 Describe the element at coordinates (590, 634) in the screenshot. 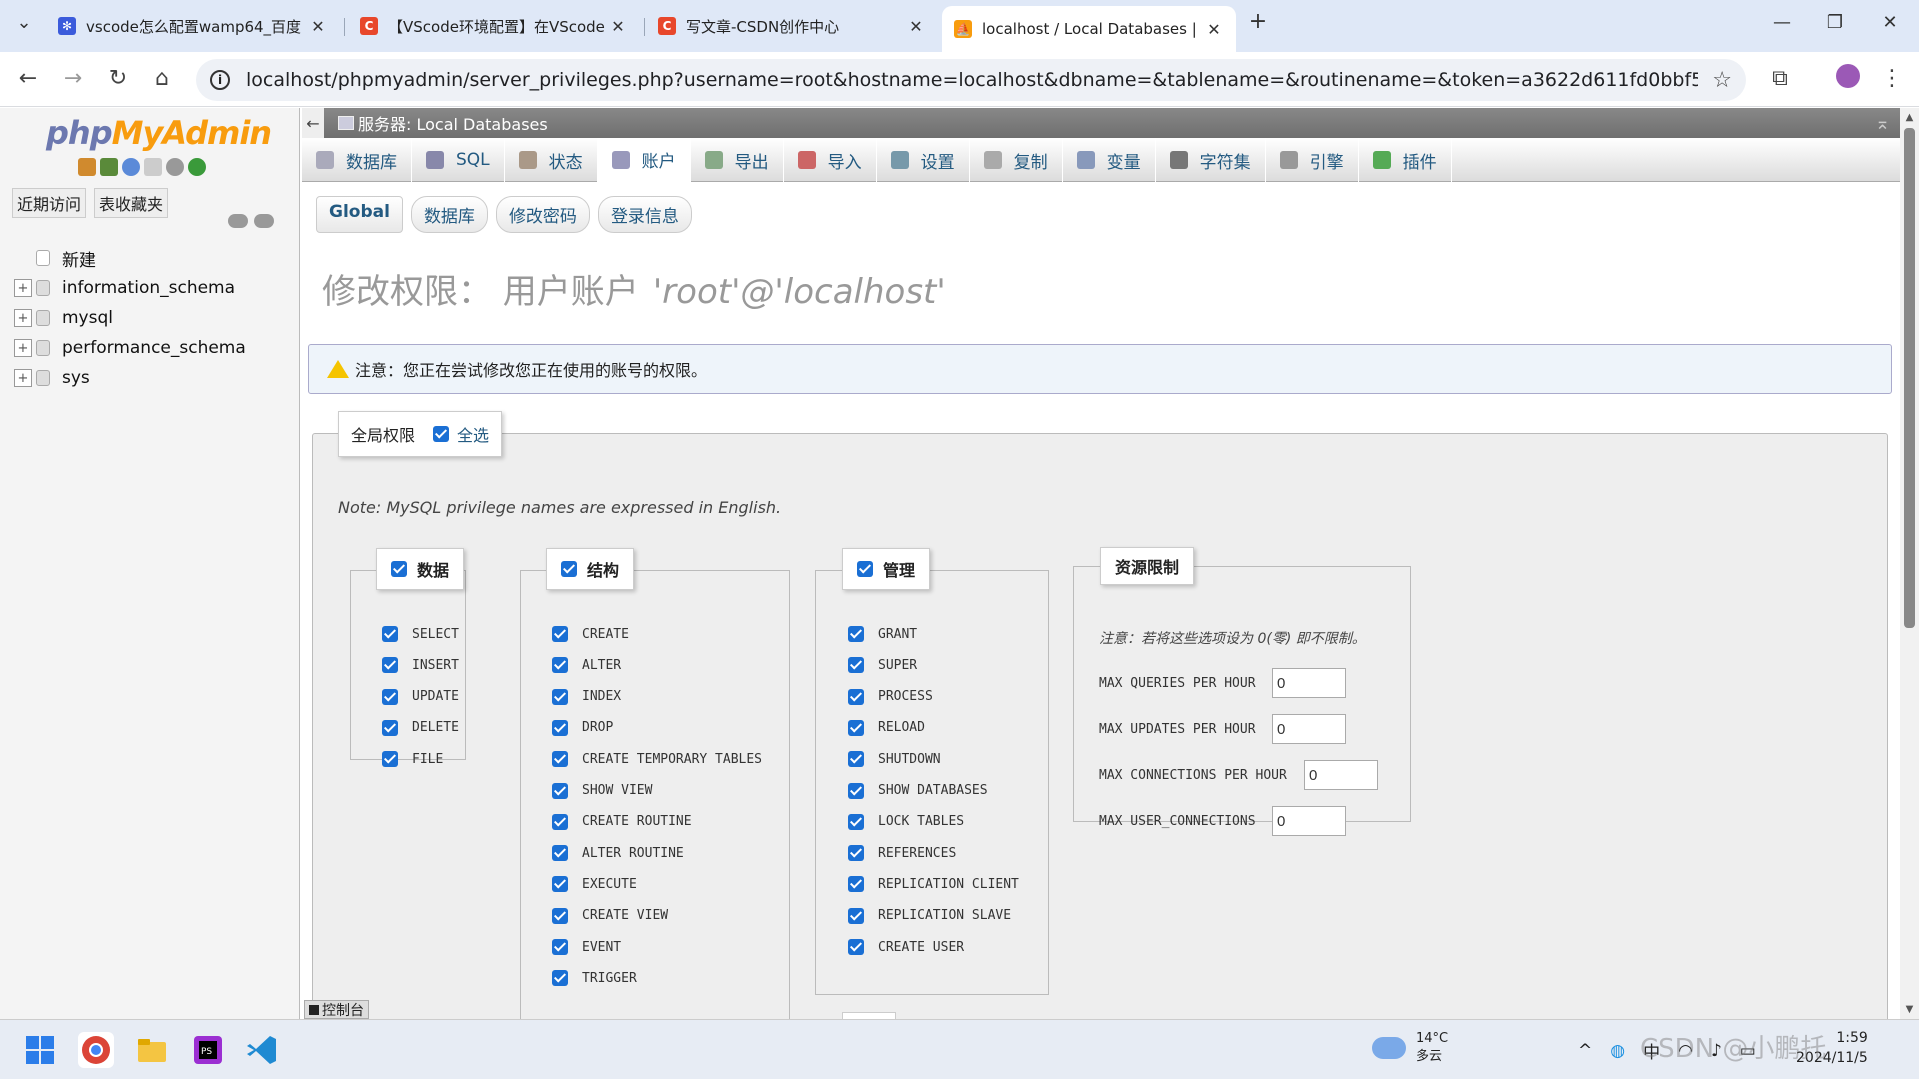

I see `privilege-checkbox: CREATE` at that location.